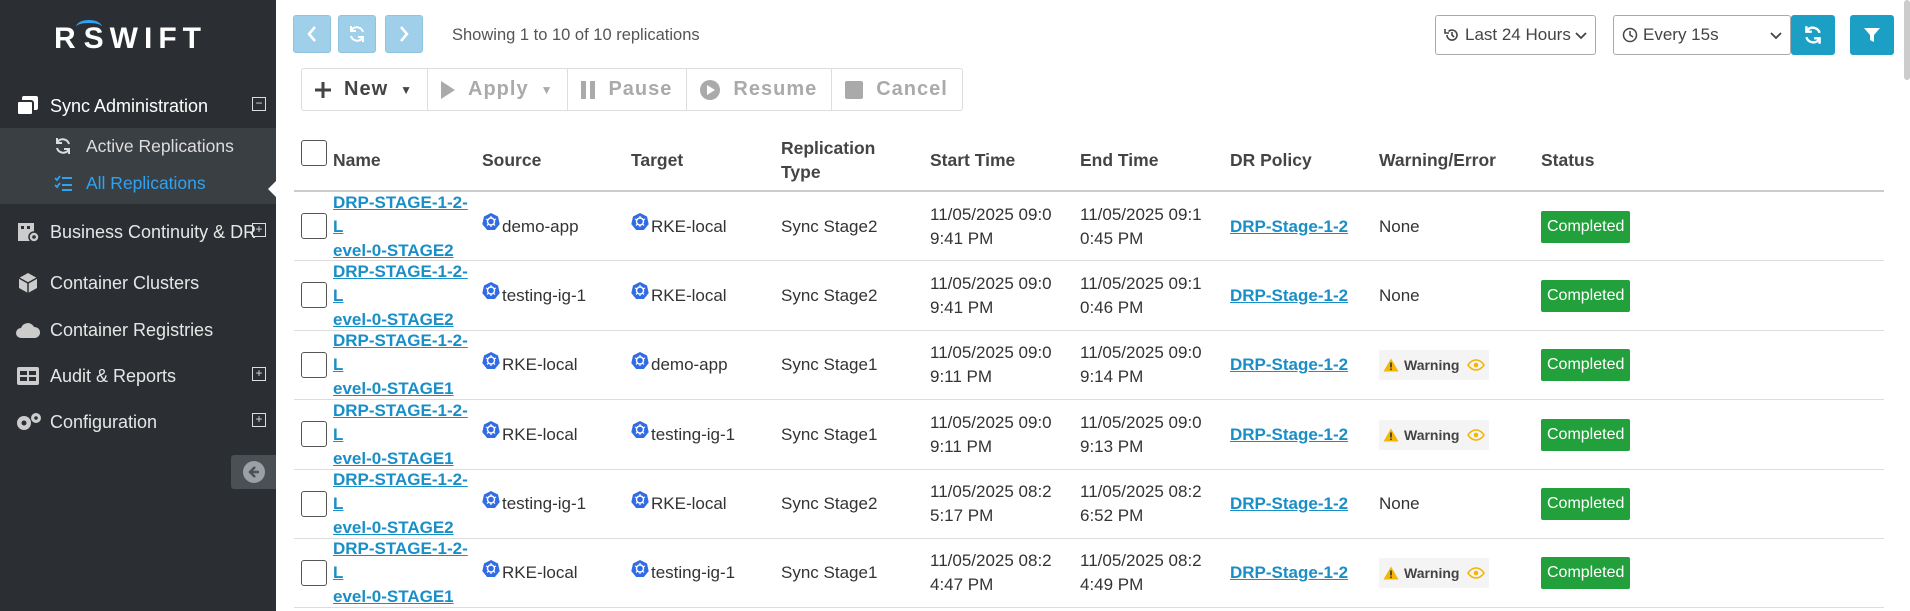 This screenshot has height=611, width=1910. Describe the element at coordinates (1119, 160) in the screenshot. I see `column-header-end-time: End Time` at that location.